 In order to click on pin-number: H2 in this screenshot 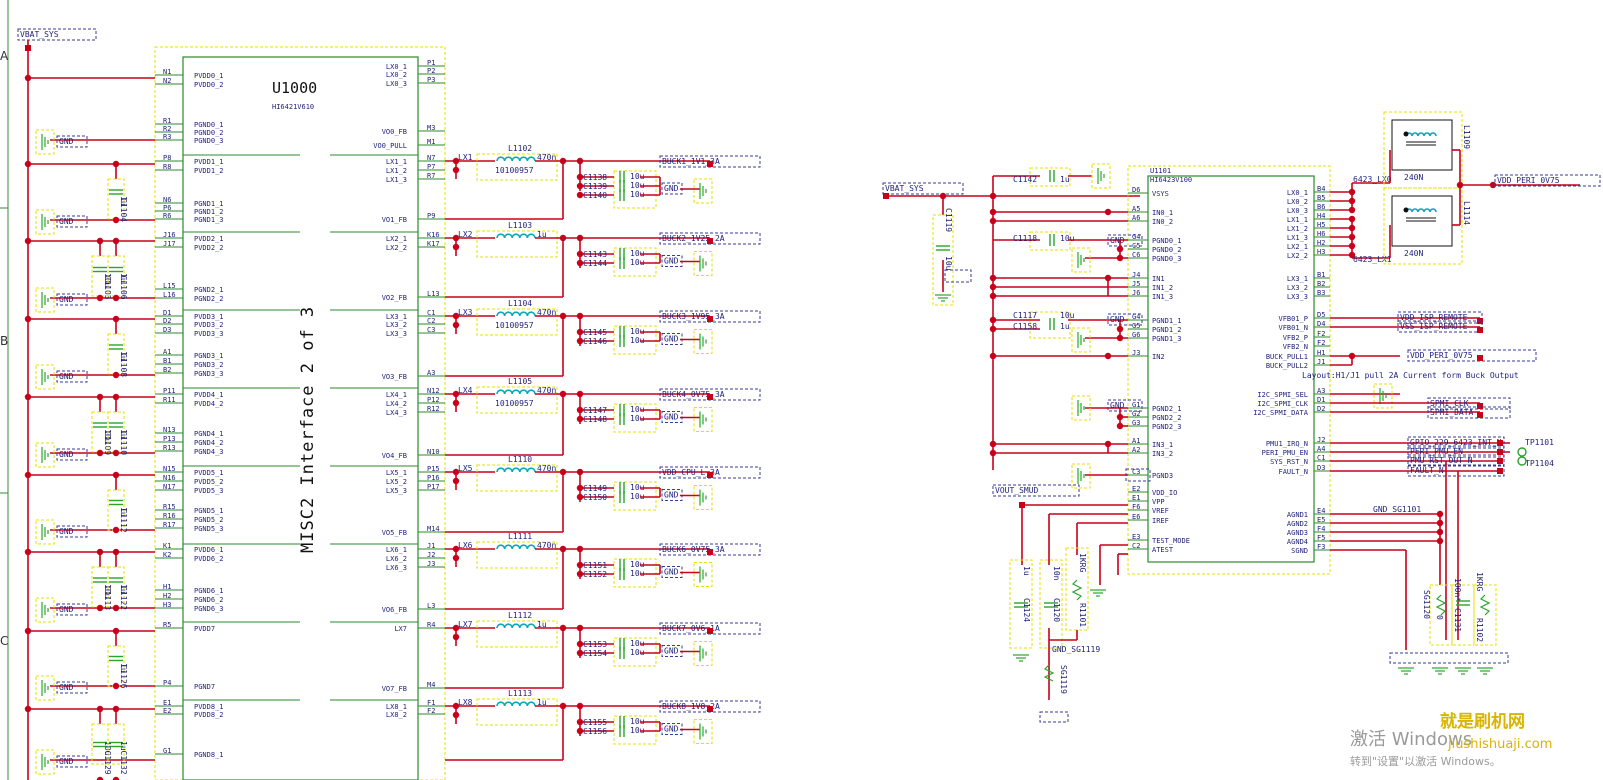, I will do `click(167, 596)`.